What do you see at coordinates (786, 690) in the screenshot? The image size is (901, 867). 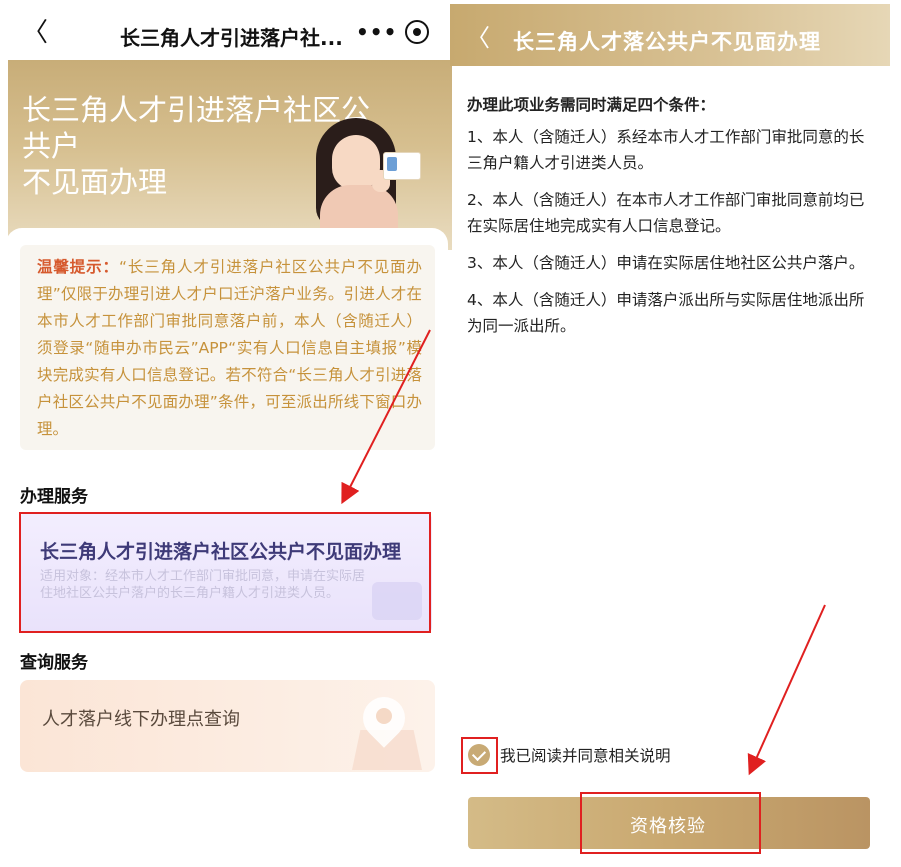 I see `arrow-to-checkbox` at bounding box center [786, 690].